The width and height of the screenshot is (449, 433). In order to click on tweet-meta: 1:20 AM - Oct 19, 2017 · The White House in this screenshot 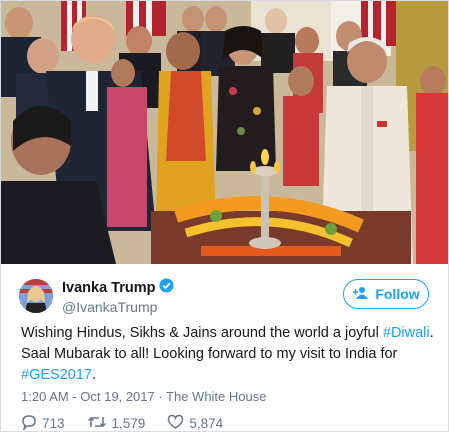, I will do `click(143, 396)`.